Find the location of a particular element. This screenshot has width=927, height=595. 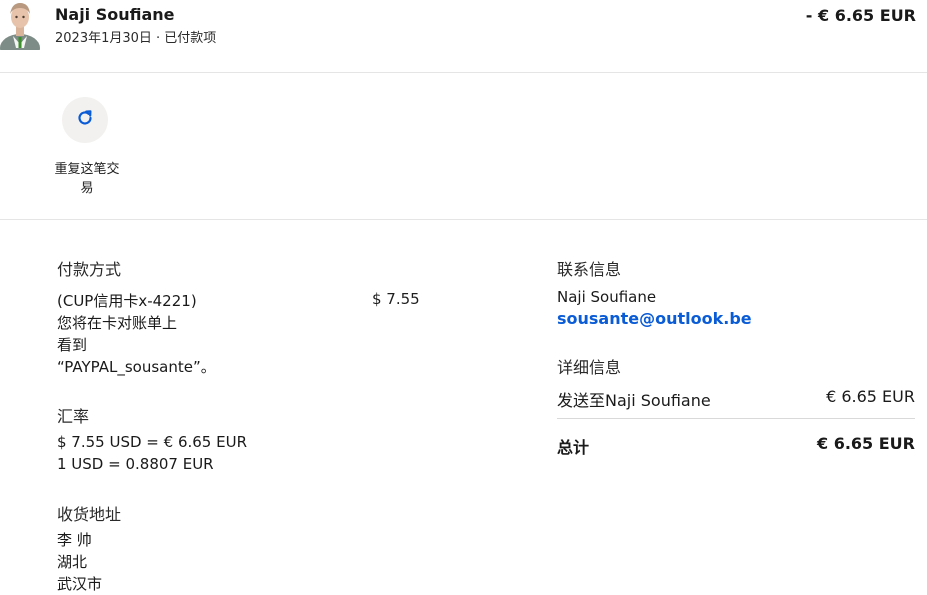

payment-method-title: 付款方式 is located at coordinates (89, 269).